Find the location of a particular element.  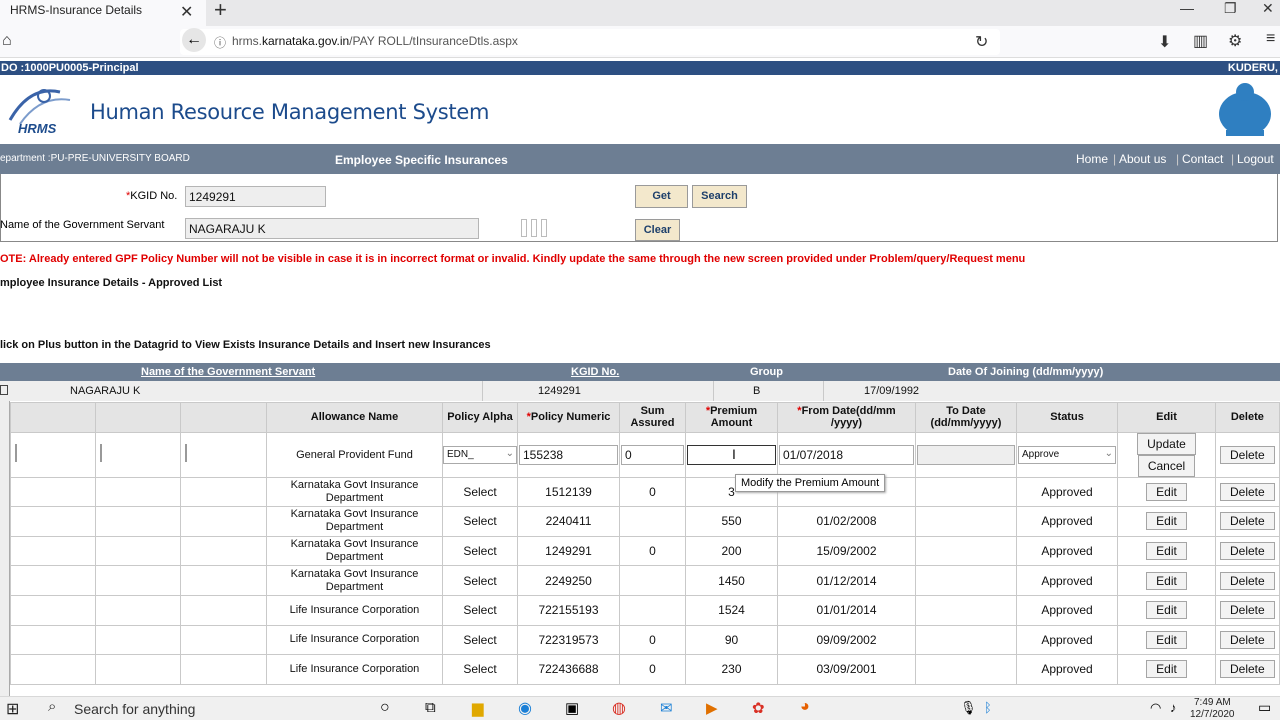

chrome-icon: ◍ is located at coordinates (619, 708).